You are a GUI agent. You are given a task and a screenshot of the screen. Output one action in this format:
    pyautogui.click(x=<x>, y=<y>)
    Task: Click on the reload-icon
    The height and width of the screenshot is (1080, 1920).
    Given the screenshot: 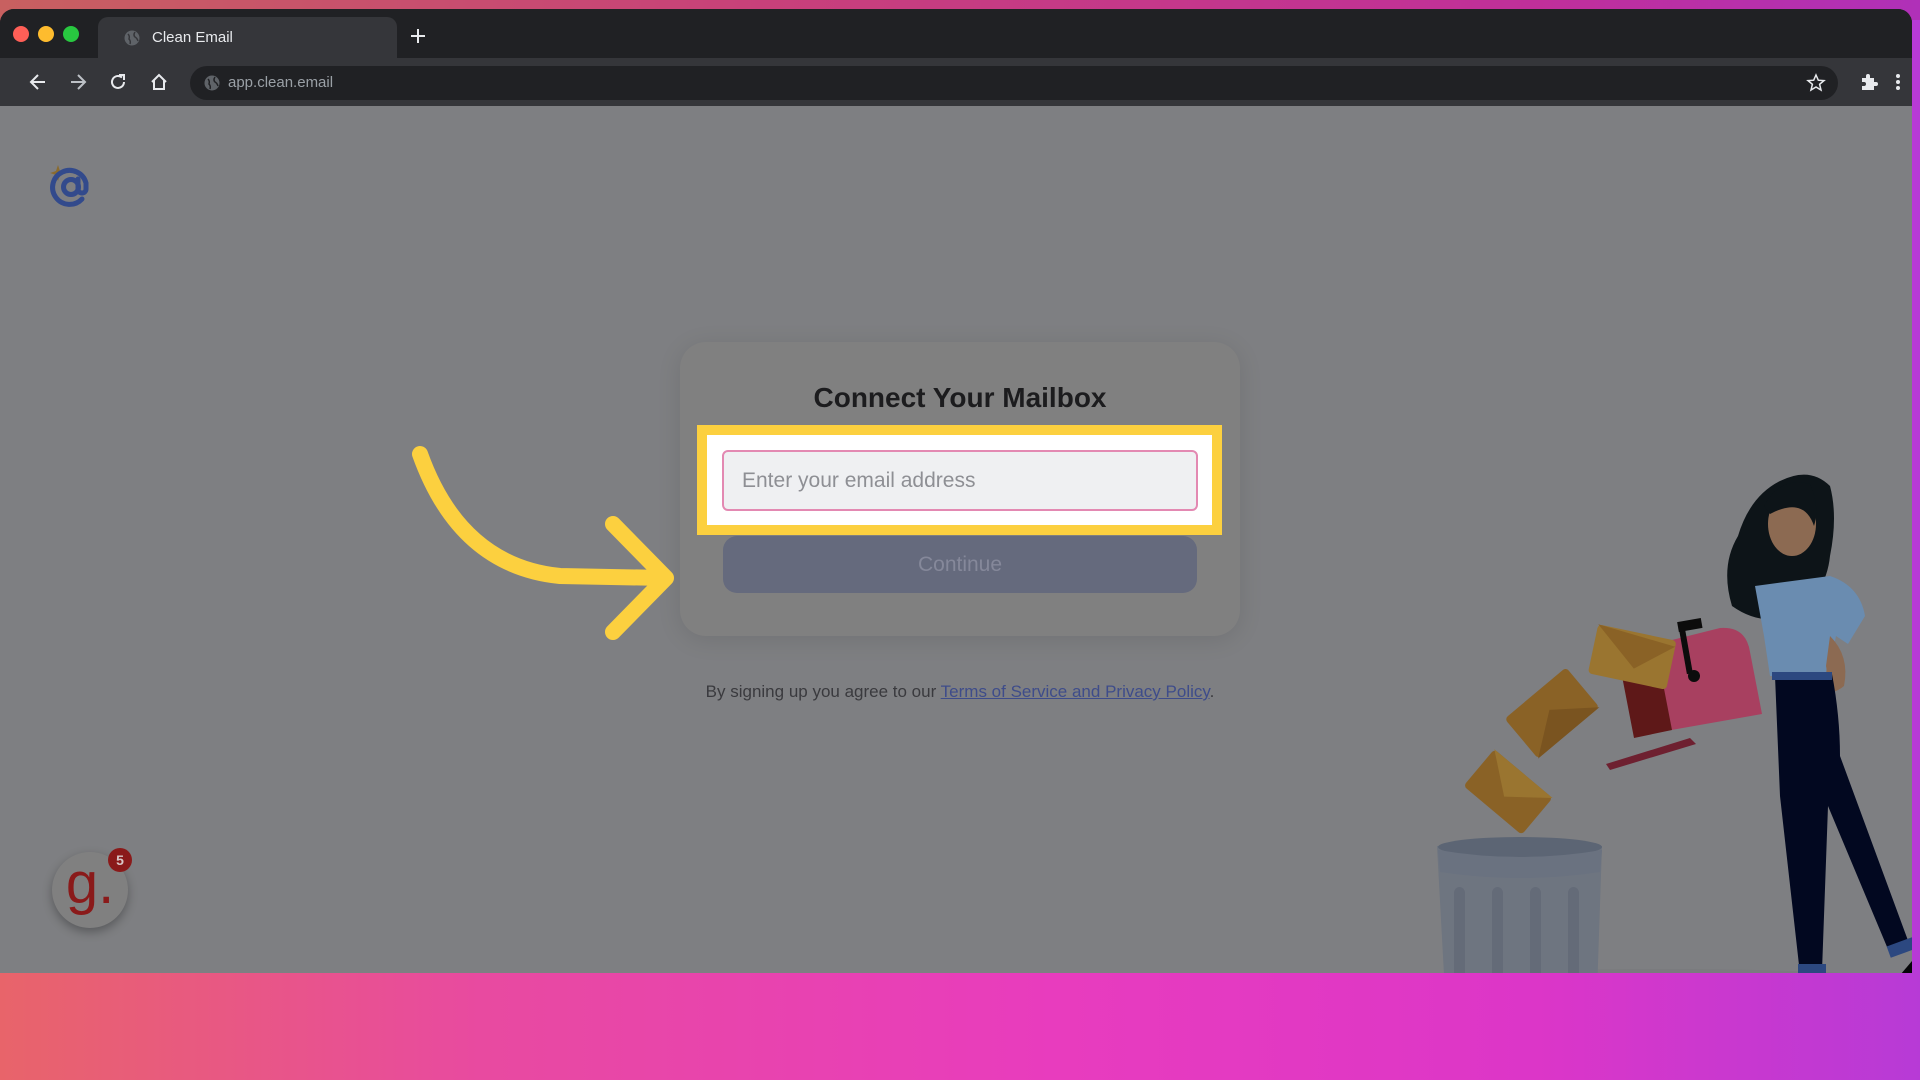 What is the action you would take?
    pyautogui.click(x=118, y=81)
    